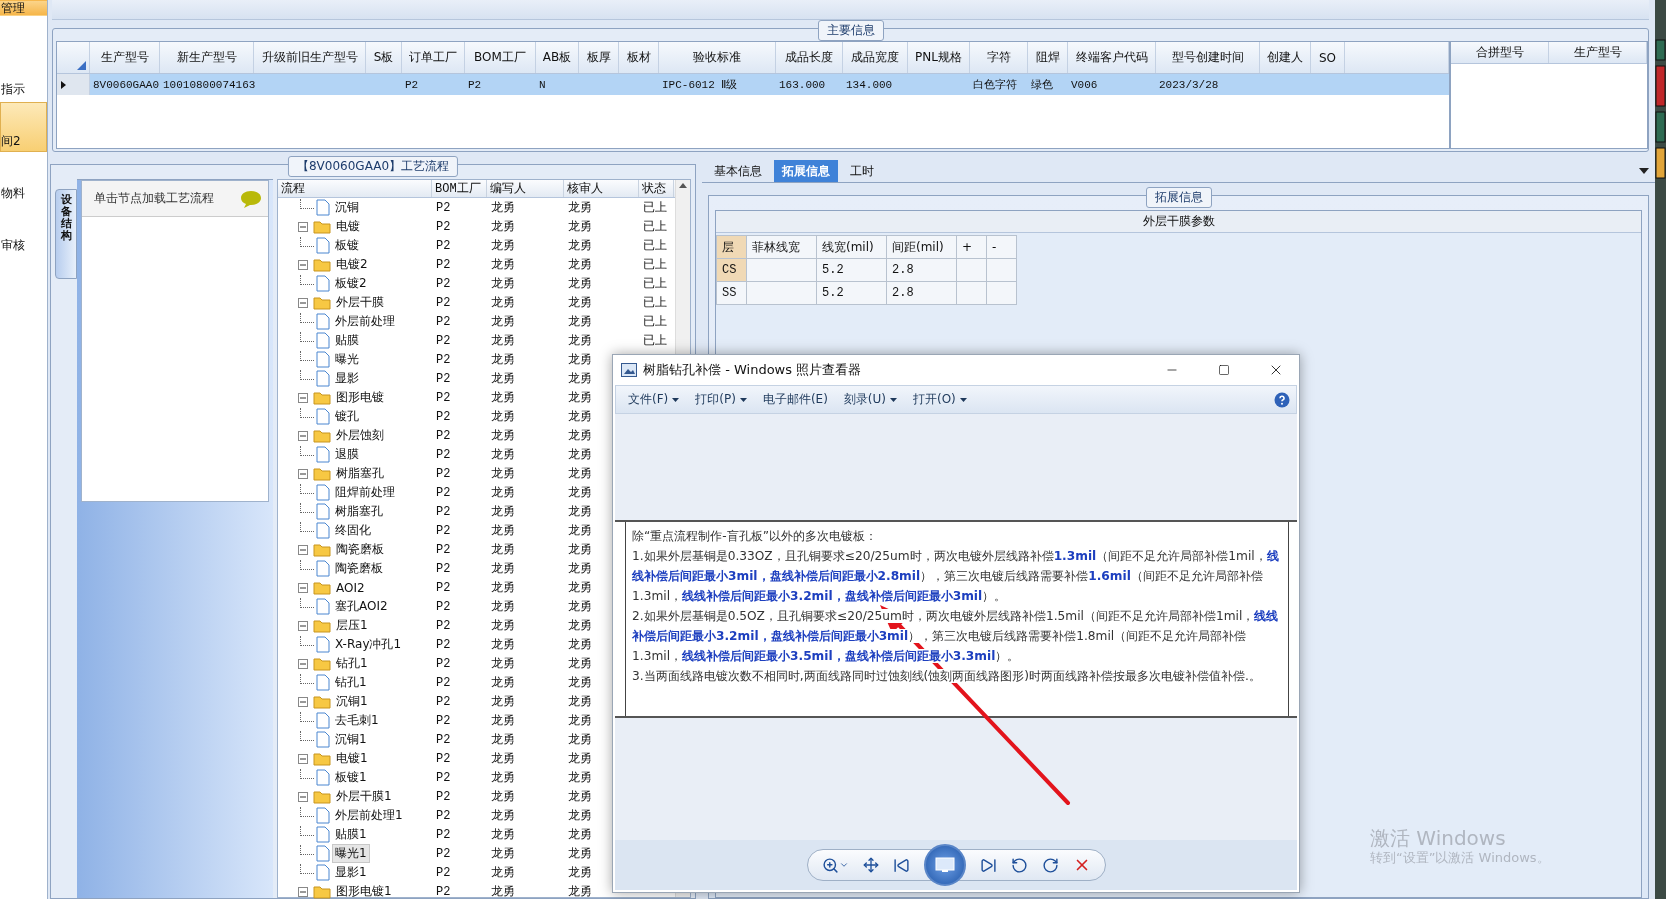  Describe the element at coordinates (940, 399) in the screenshot. I see `menu-item: 打开(O)` at that location.